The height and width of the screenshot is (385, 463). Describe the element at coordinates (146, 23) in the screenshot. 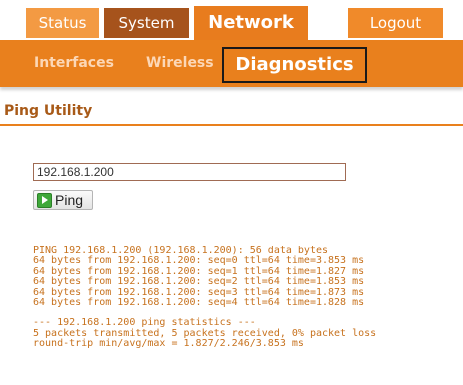

I see `tab-system: System` at that location.